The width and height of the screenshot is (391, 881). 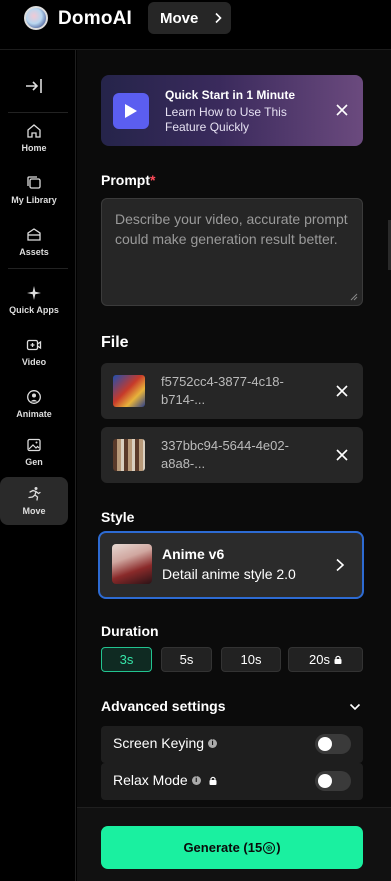 I want to click on sidebar-item-label: Gen, so click(x=34, y=462).